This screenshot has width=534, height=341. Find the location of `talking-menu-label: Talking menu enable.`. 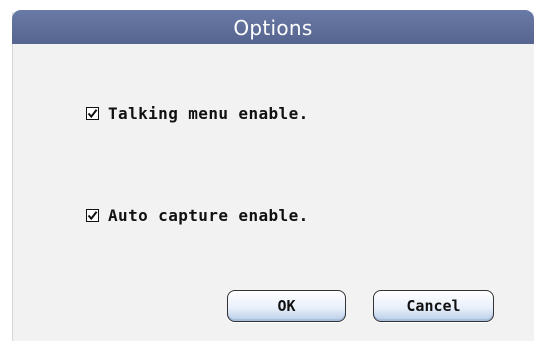

talking-menu-label: Talking menu enable. is located at coordinates (208, 113).